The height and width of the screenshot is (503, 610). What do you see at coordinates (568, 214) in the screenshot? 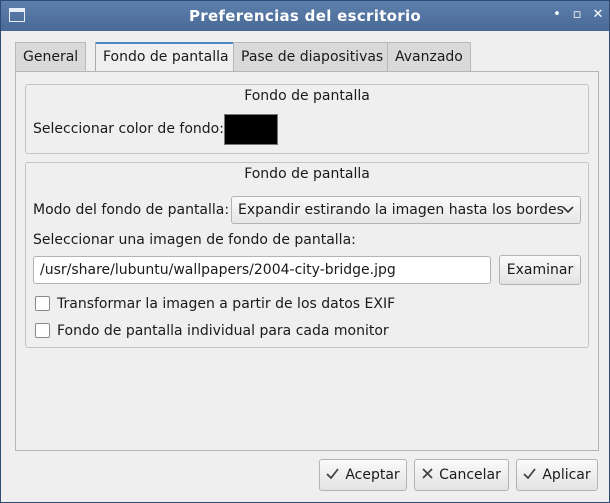
I see `chevron-down-icon` at bounding box center [568, 214].